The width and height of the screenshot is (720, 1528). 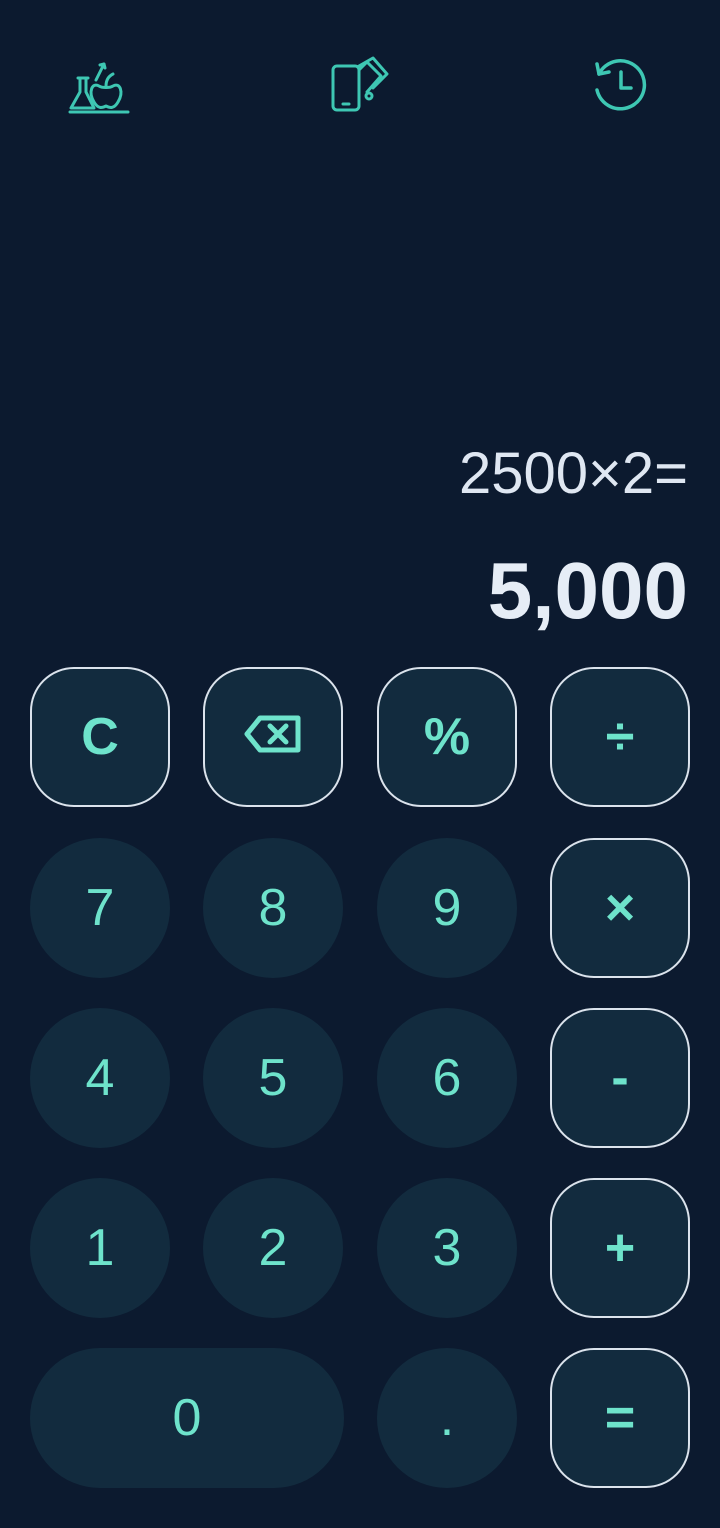 I want to click on plus-button: +, so click(x=620, y=1248).